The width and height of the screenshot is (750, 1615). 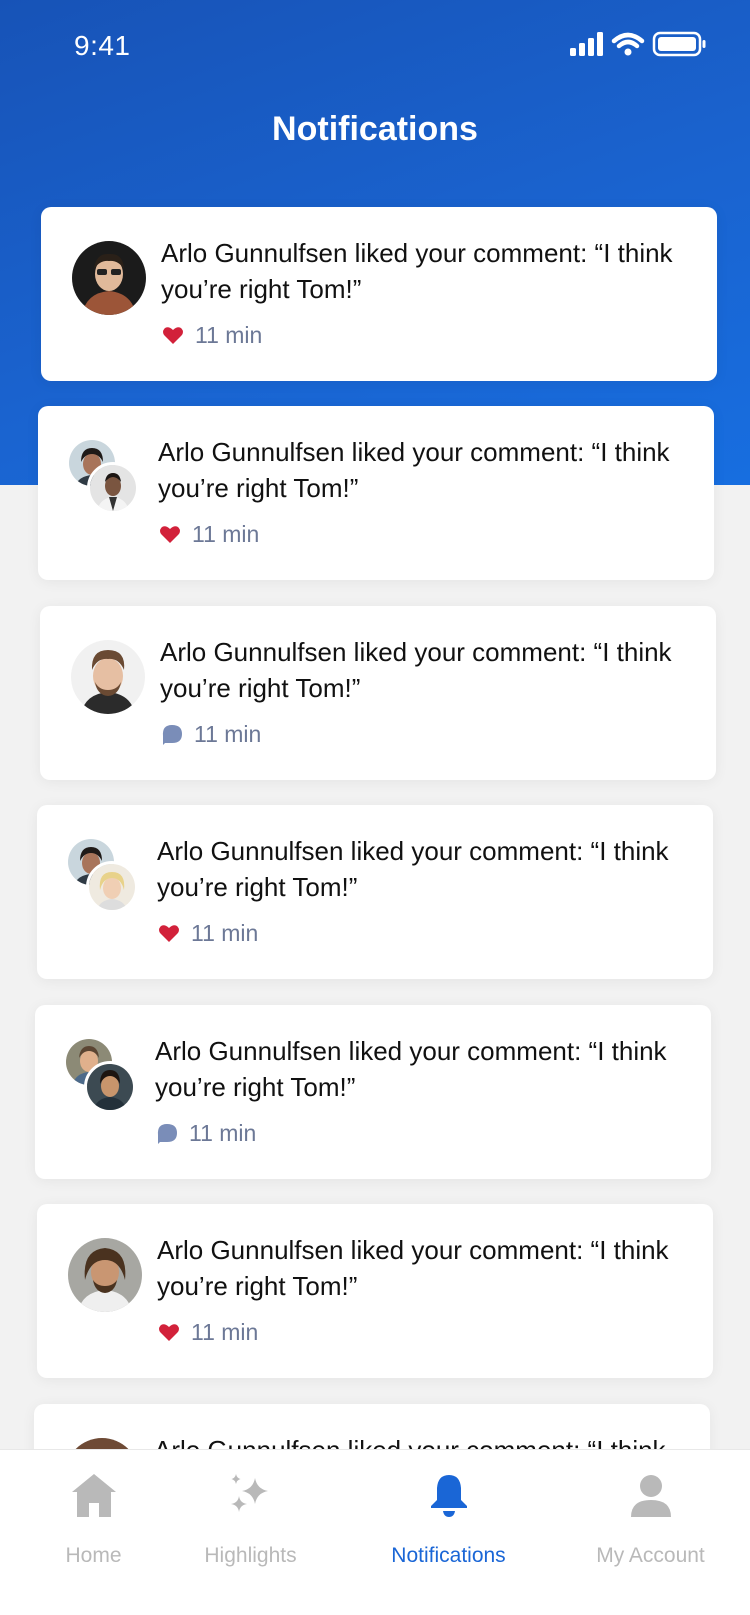 What do you see at coordinates (650, 1520) in the screenshot?
I see `tab-my-account: My Account` at bounding box center [650, 1520].